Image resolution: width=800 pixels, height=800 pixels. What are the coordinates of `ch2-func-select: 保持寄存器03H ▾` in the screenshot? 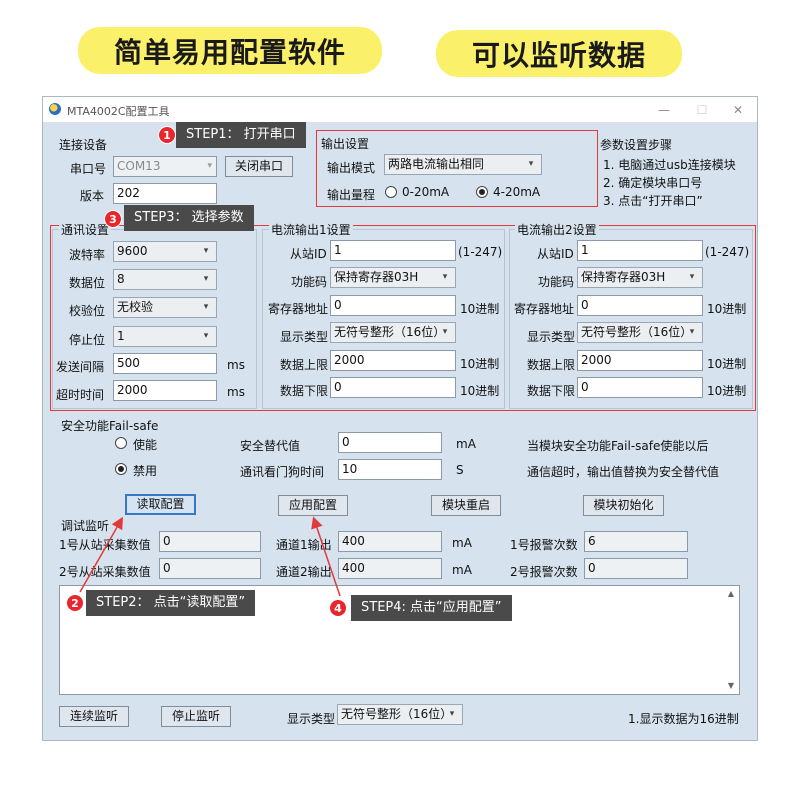 It's located at (640, 277).